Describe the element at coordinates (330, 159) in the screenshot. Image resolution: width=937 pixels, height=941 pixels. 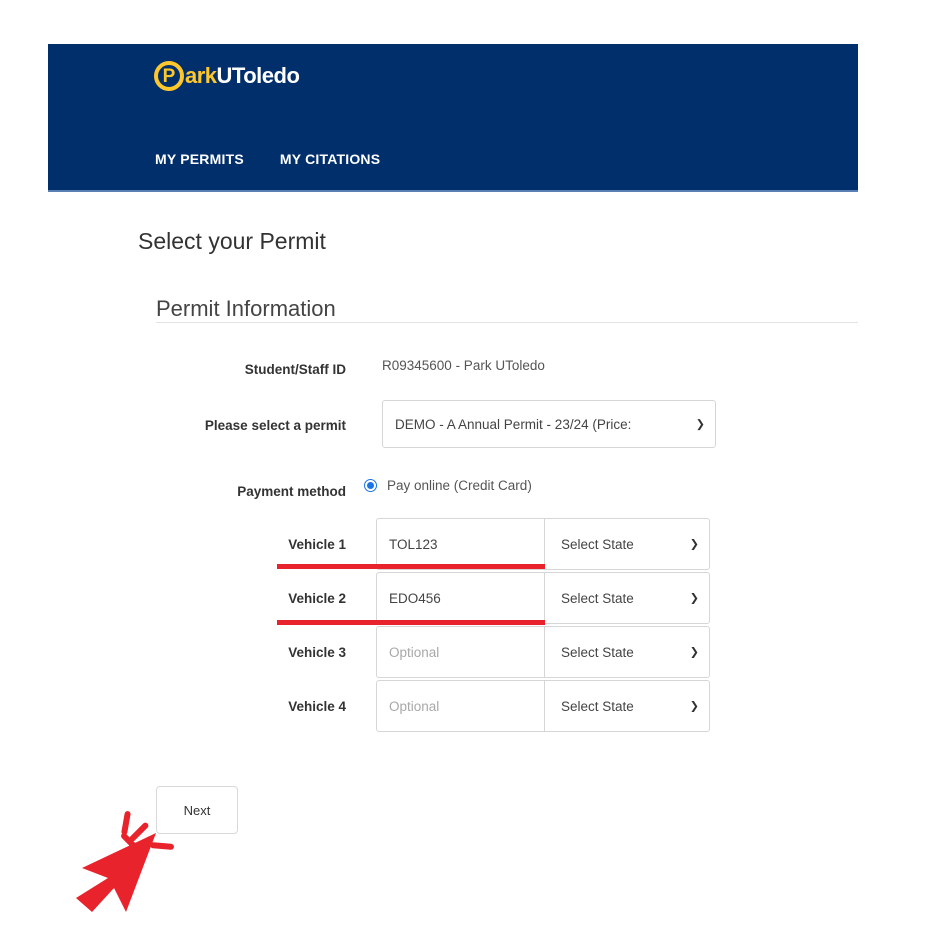
I see `nav-my-citations: MY CITATIONS` at that location.